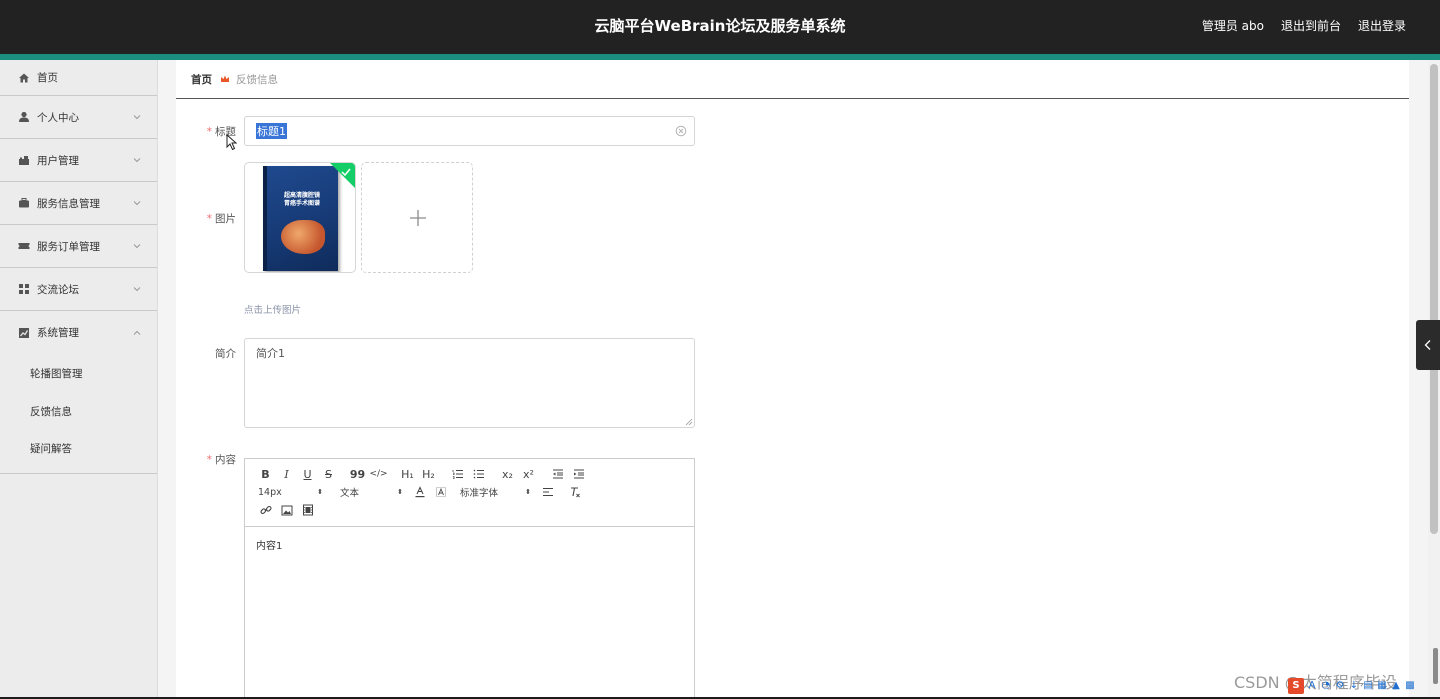 Image resolution: width=1440 pixels, height=699 pixels. What do you see at coordinates (289, 492) in the screenshot?
I see `font-size-select: 14px ⬍` at bounding box center [289, 492].